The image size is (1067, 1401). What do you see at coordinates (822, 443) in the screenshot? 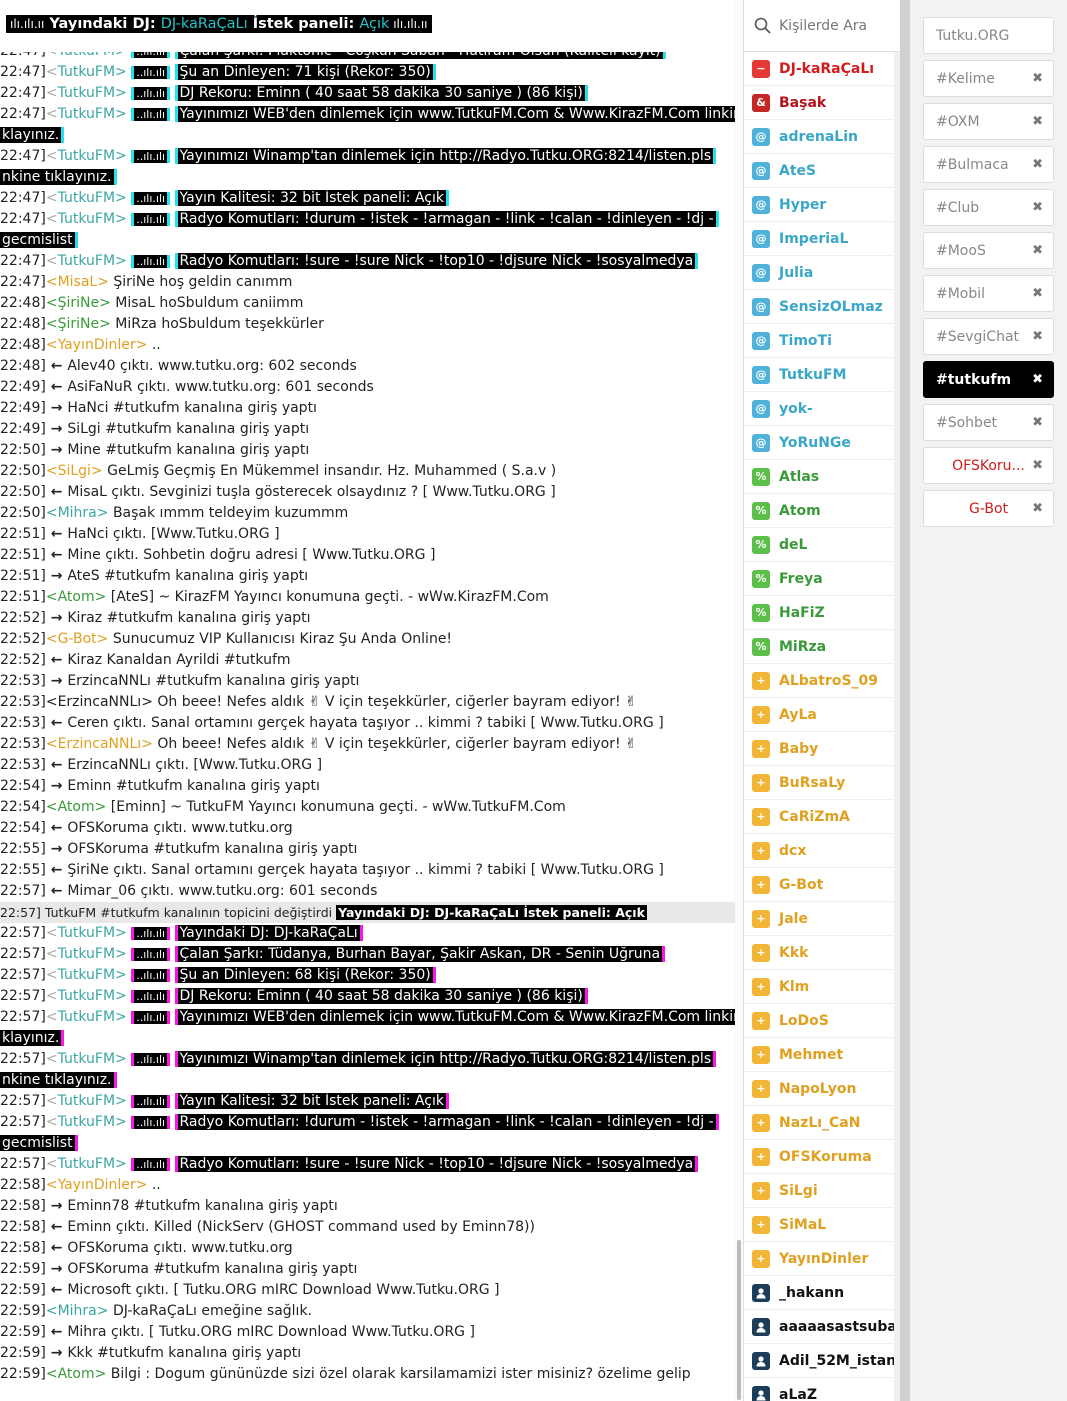
I see `user-item: @ YoRuNGe` at bounding box center [822, 443].